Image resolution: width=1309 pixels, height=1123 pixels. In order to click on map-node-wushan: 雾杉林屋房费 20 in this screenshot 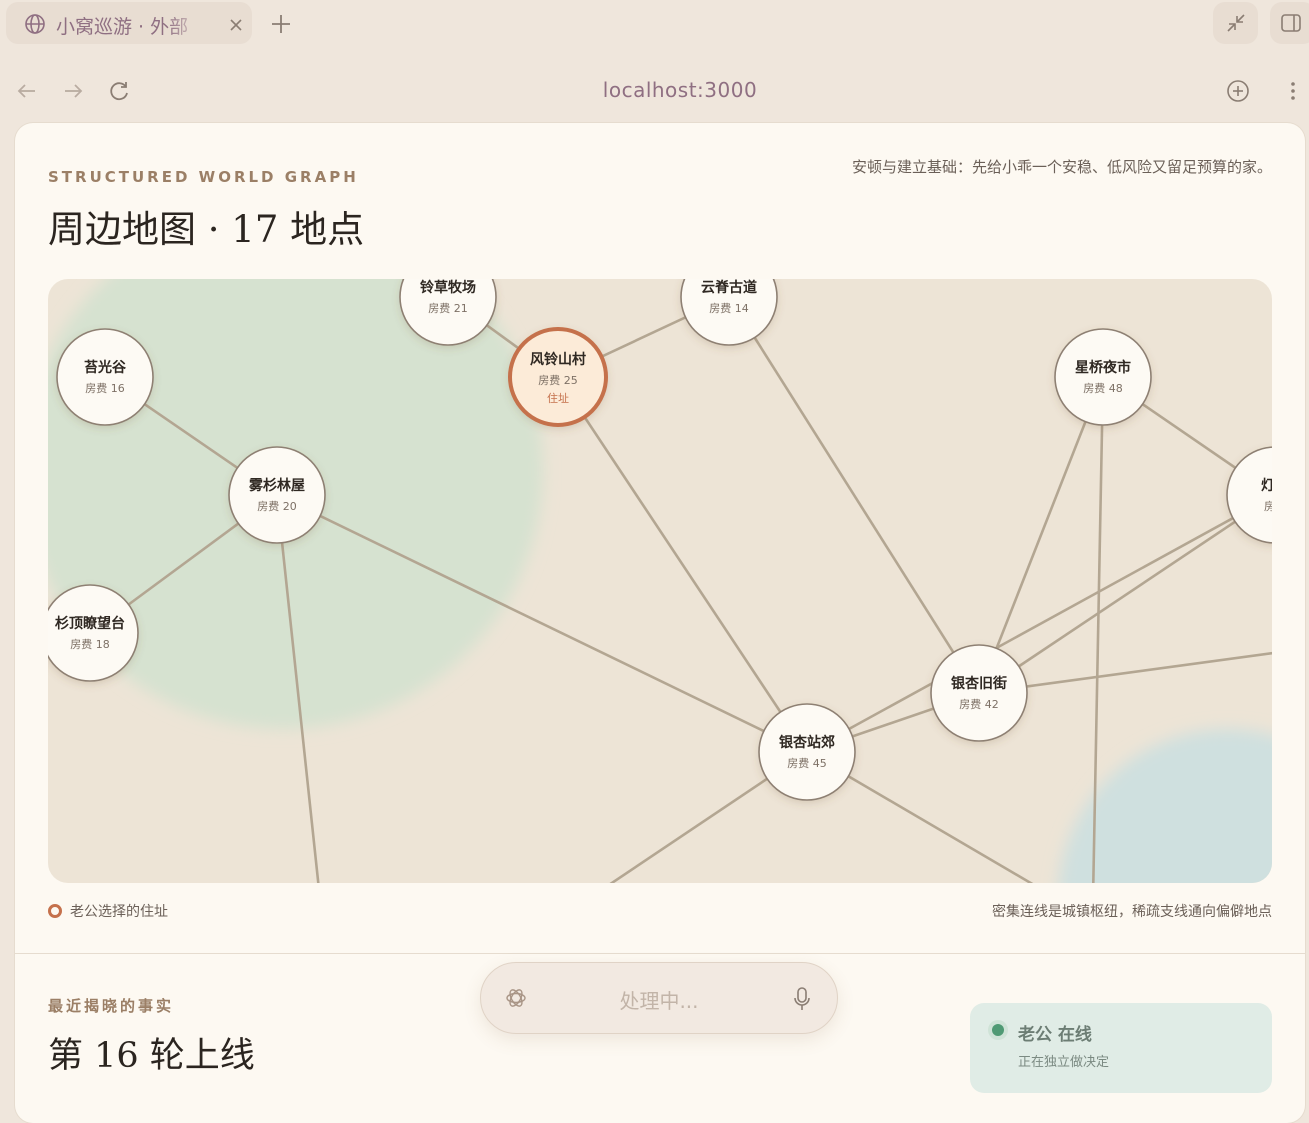, I will do `click(277, 495)`.